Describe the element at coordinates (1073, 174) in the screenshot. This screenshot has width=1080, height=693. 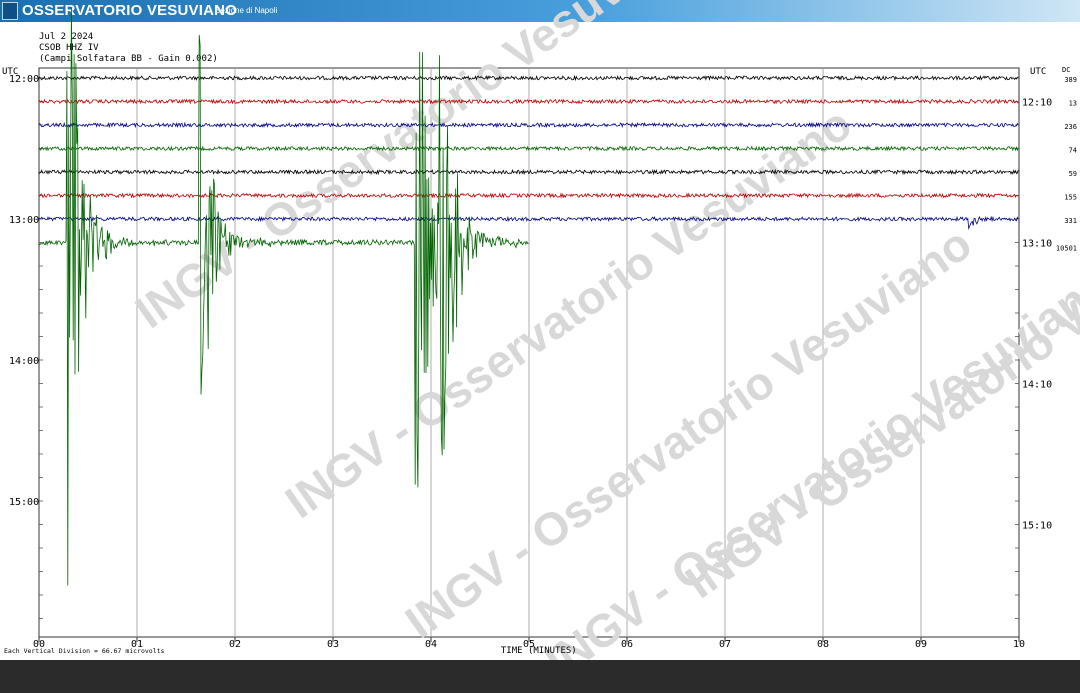
I see `dc-value: 59` at that location.